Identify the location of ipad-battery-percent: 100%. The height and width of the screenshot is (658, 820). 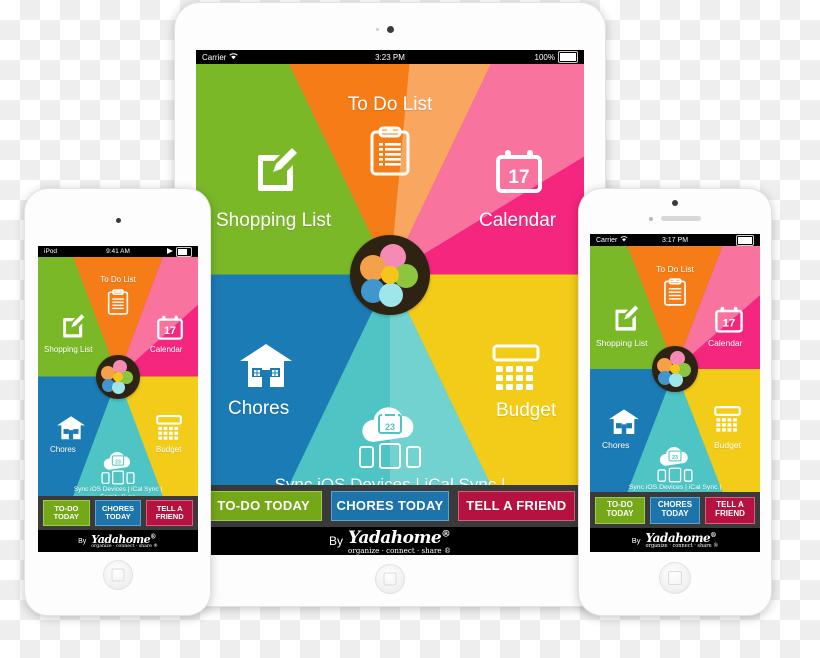
(544, 57).